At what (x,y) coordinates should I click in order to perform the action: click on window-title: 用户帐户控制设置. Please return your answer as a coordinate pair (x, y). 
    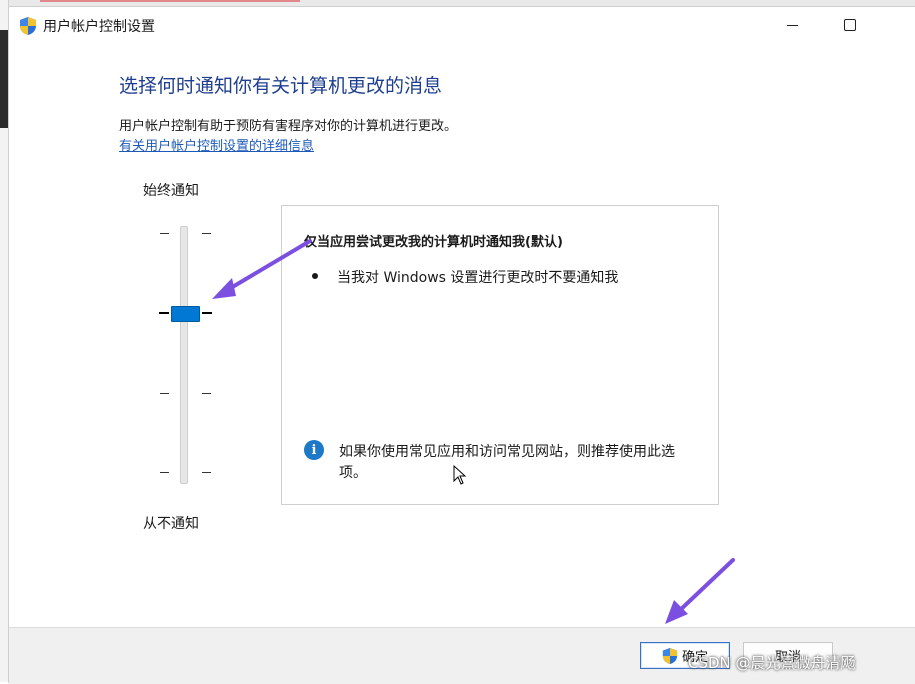
    Looking at the image, I should click on (99, 27).